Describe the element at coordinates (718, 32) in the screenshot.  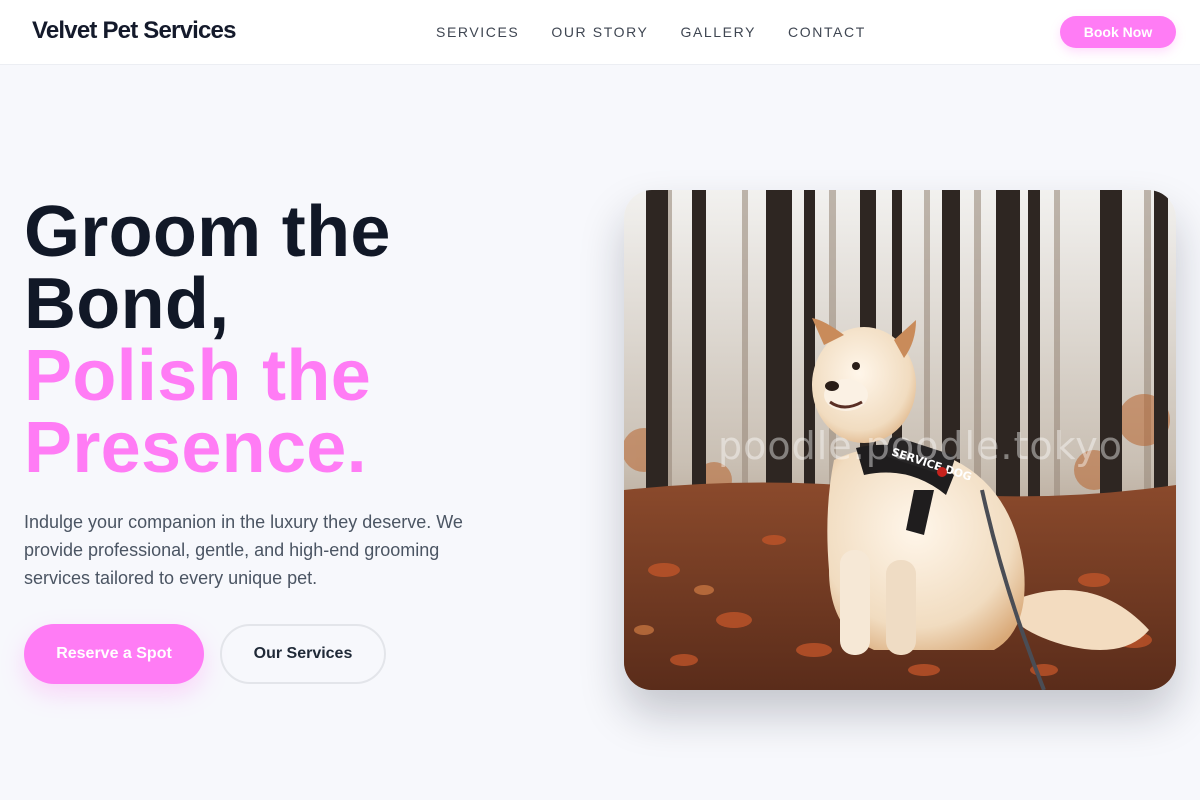
I see `nav-link-gallery: GALLERY` at that location.